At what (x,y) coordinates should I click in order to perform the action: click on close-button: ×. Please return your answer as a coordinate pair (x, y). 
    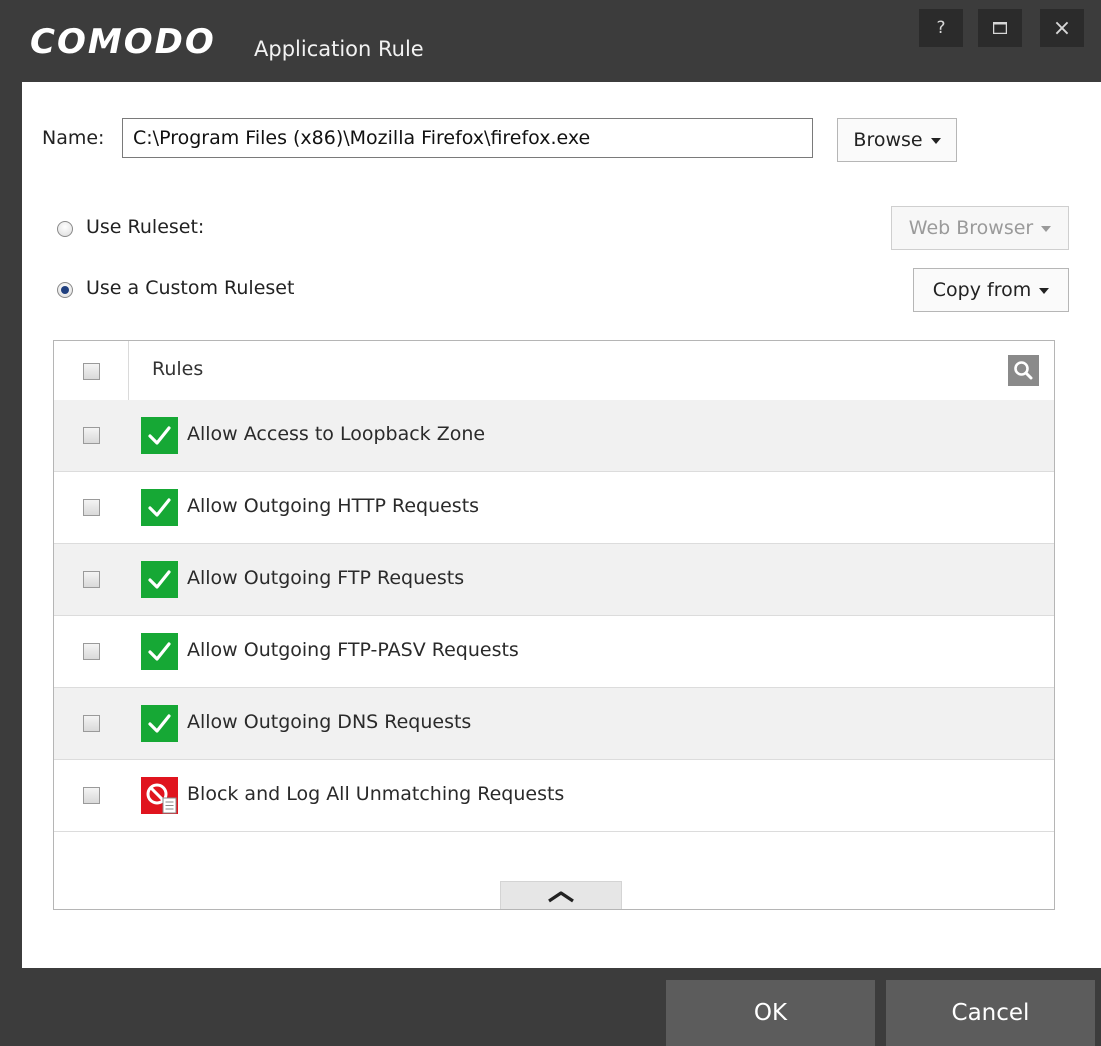
    Looking at the image, I should click on (1062, 28).